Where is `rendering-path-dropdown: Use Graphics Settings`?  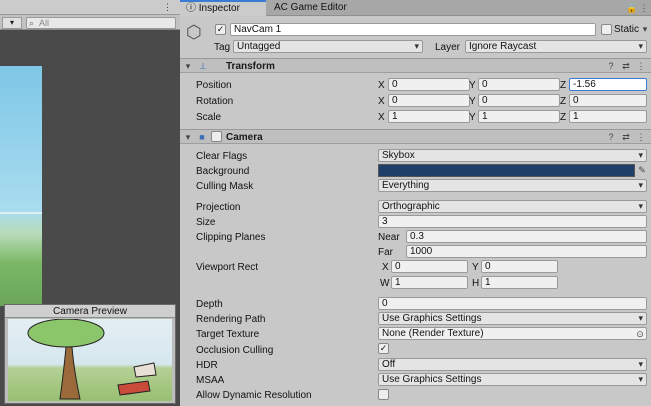 rendering-path-dropdown: Use Graphics Settings is located at coordinates (512, 318).